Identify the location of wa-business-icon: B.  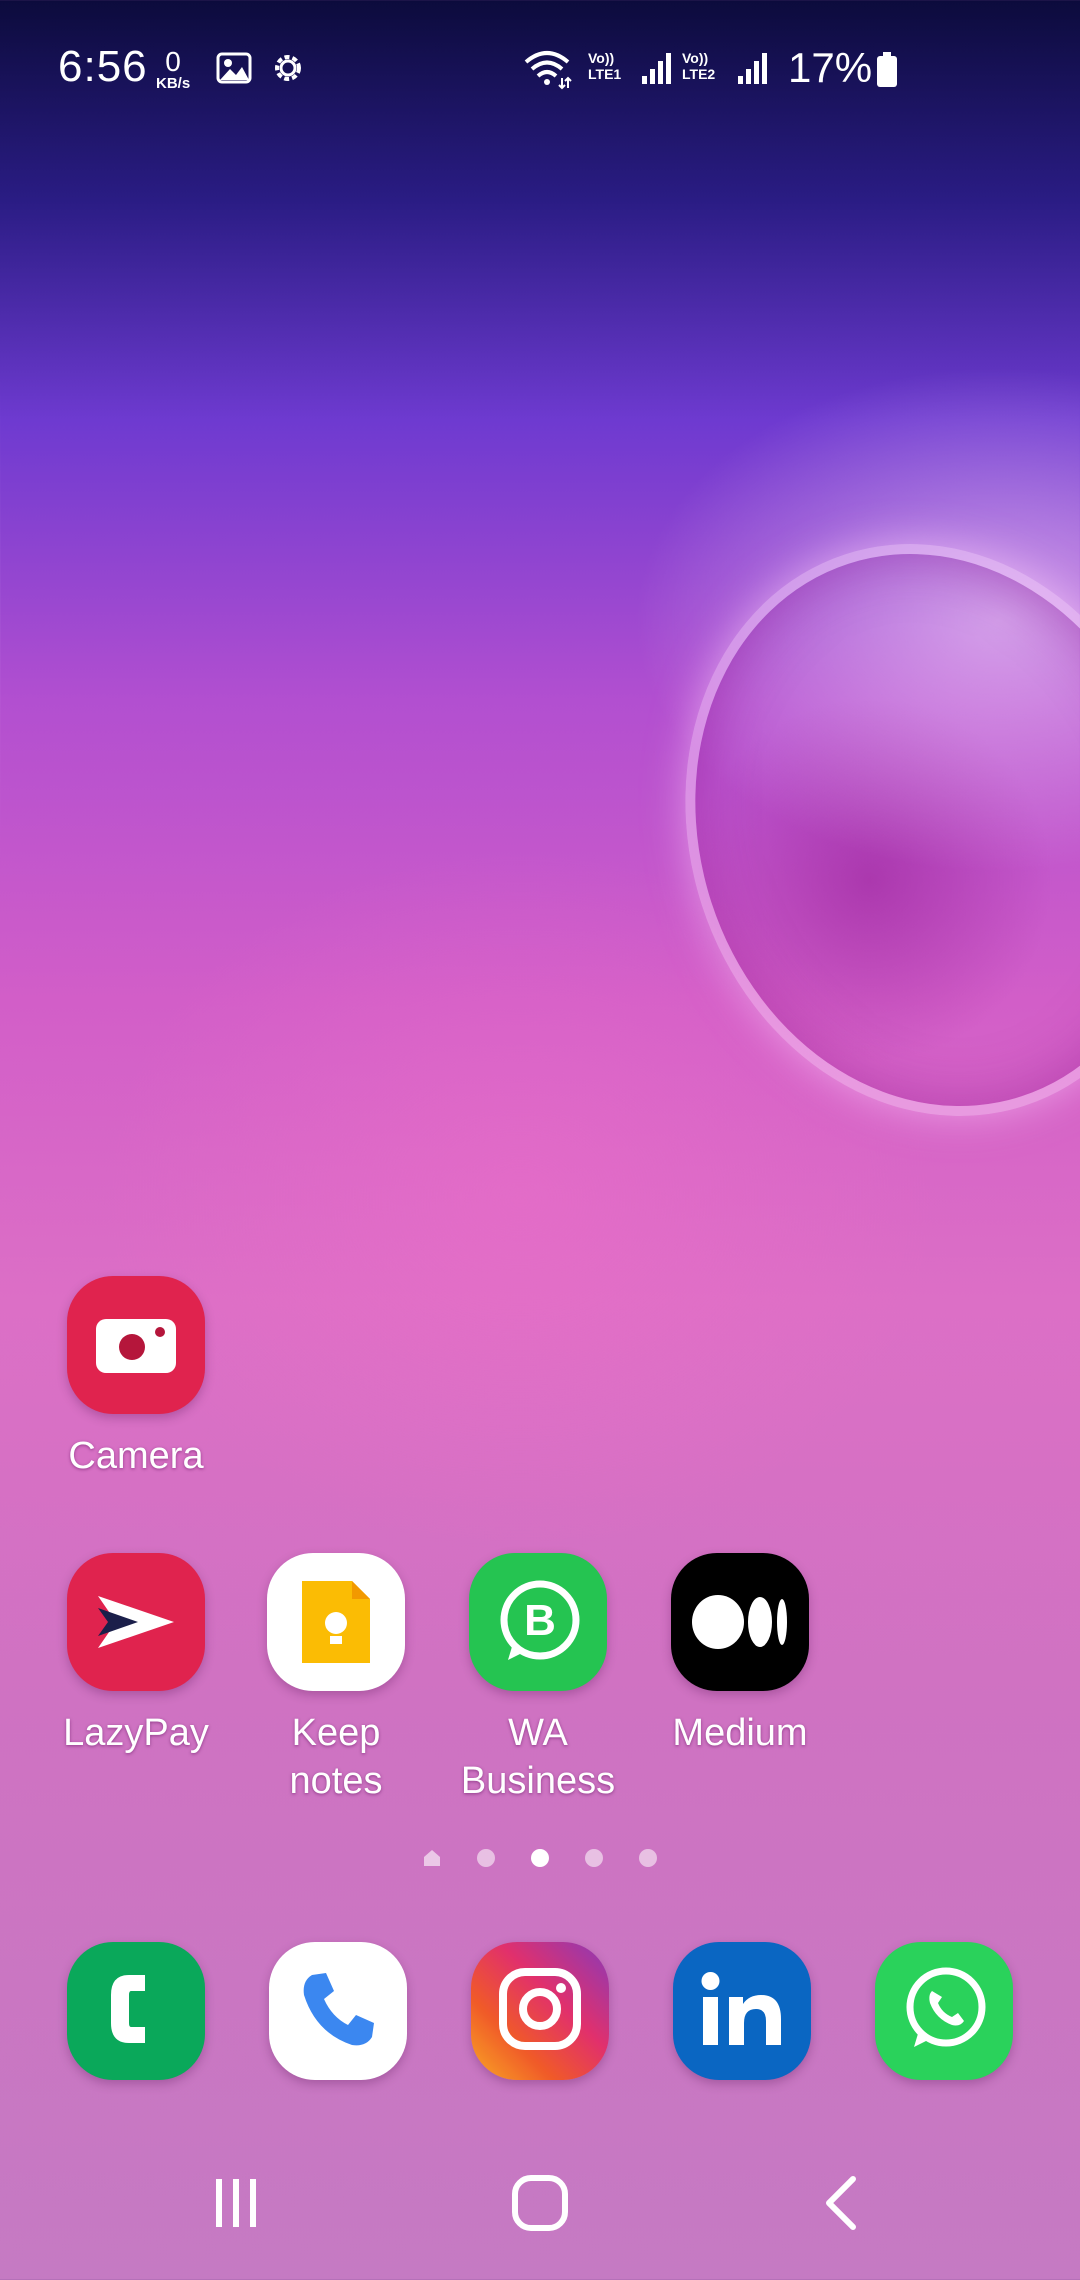
(538, 1622).